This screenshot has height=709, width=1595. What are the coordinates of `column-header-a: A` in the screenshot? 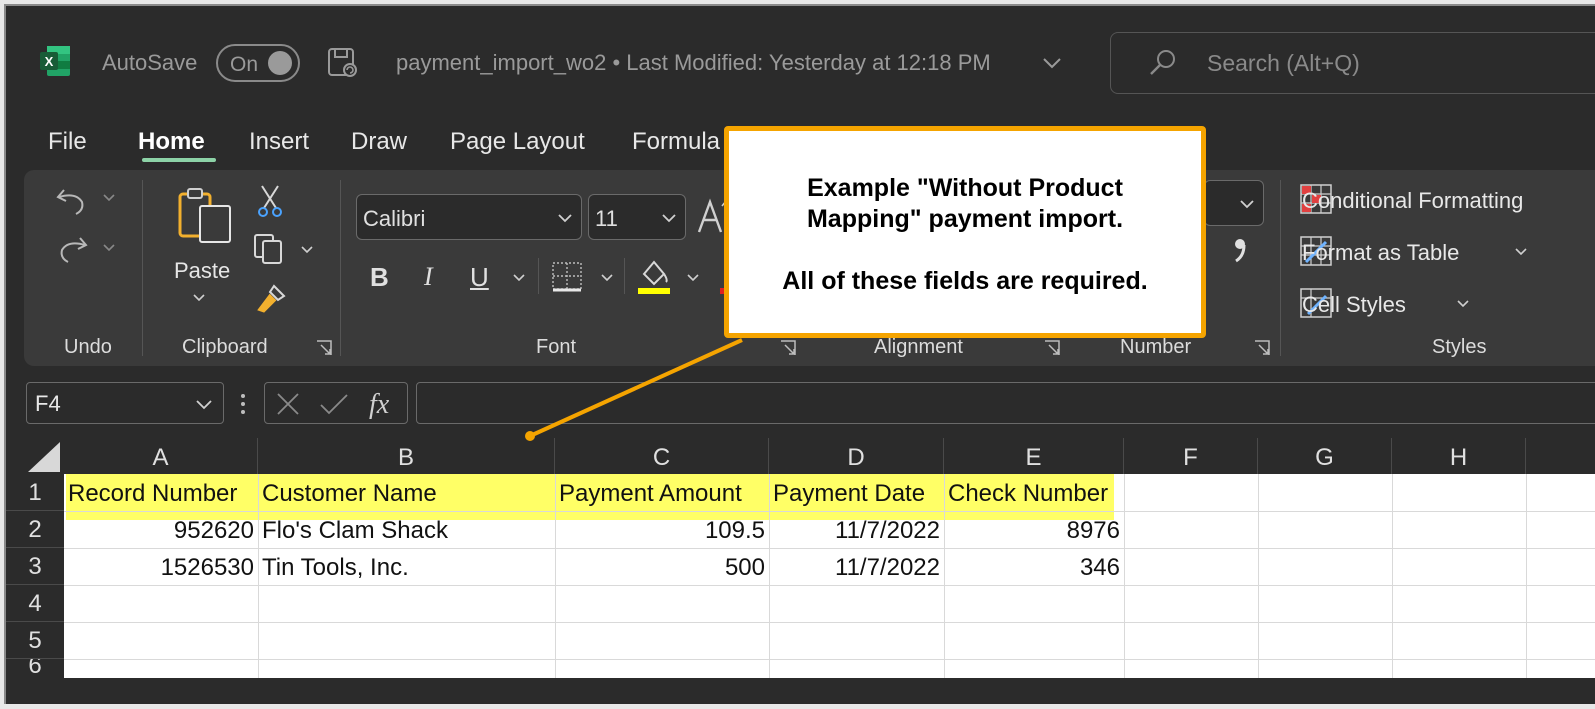 It's located at (161, 456).